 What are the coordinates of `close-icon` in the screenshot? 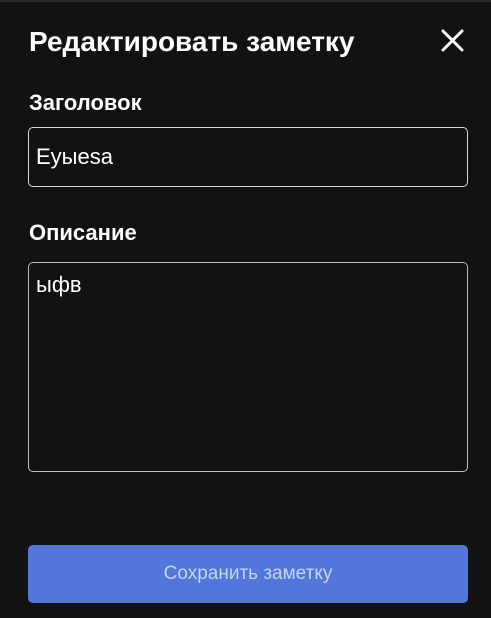 It's located at (452, 40).